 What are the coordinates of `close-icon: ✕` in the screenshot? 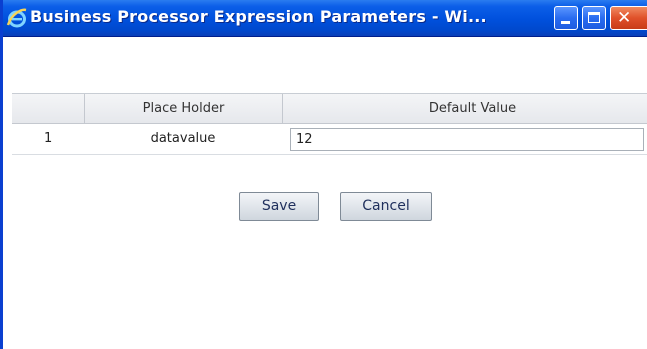 It's located at (624, 18).